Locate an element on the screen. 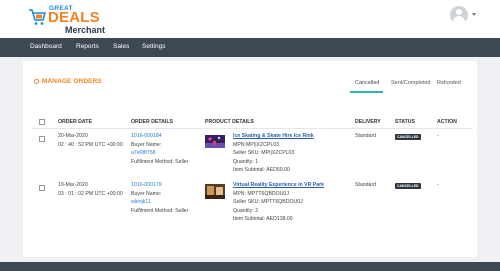 This screenshot has width=500, height=271. product-seller-sku: Seller SKU: MPTT6QBDOU0J is located at coordinates (268, 202).